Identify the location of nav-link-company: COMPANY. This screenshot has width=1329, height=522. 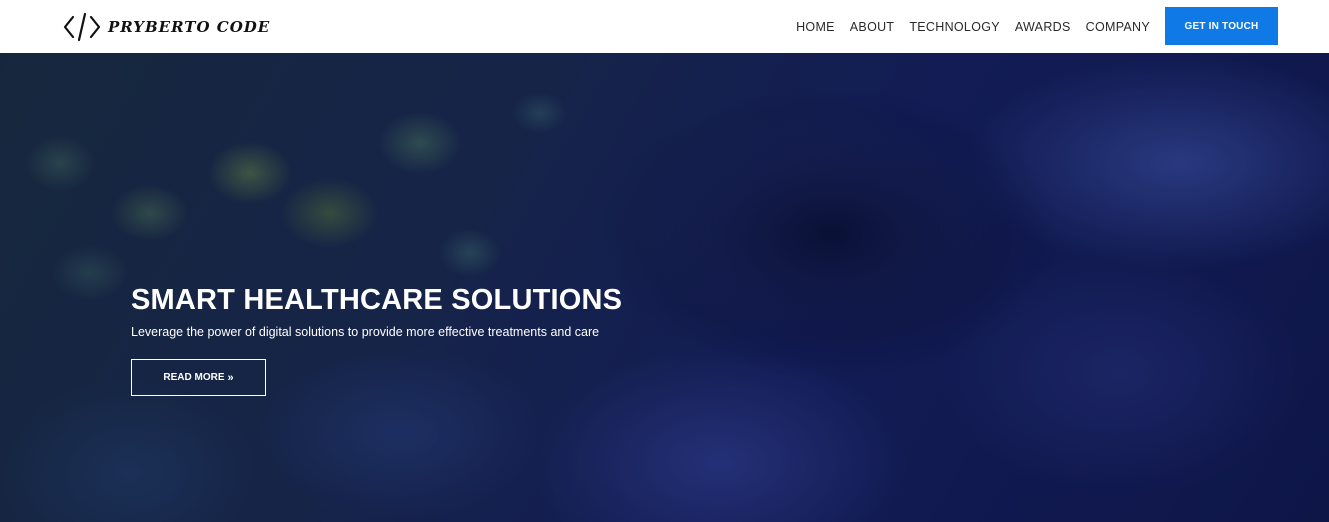
(1118, 27).